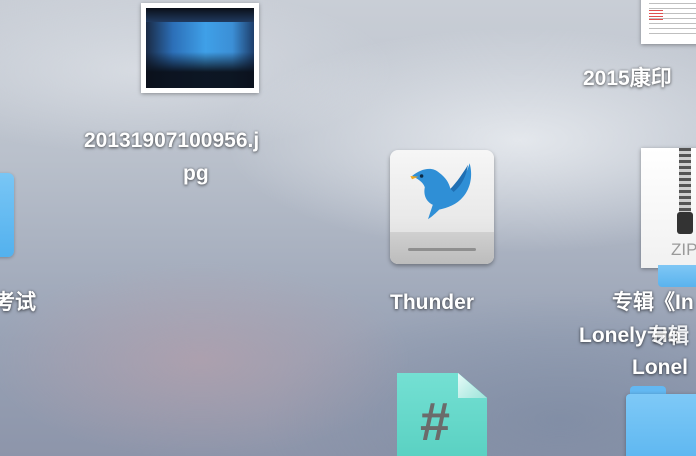  What do you see at coordinates (7, 215) in the screenshot?
I see `folder-icon` at bounding box center [7, 215].